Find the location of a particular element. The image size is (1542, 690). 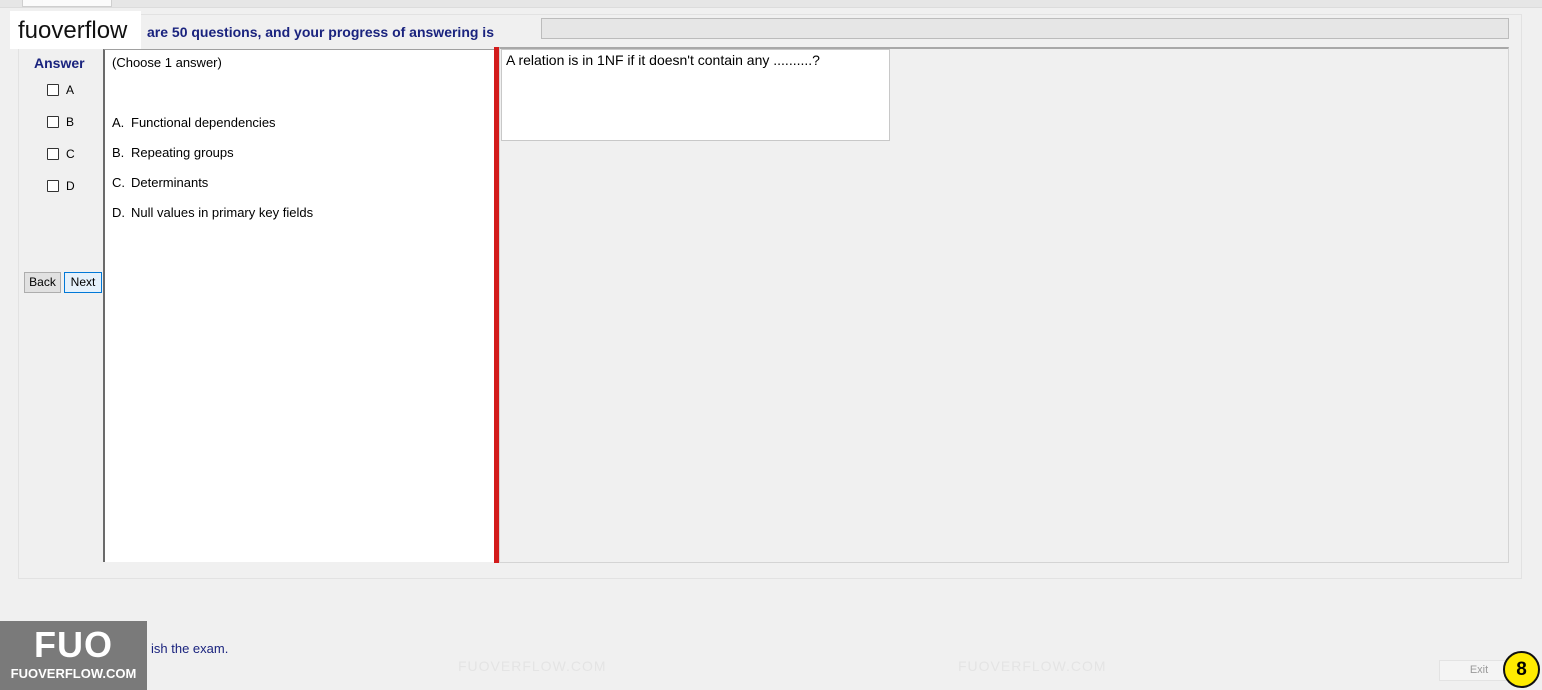

answer-text: Determinants is located at coordinates (170, 182).